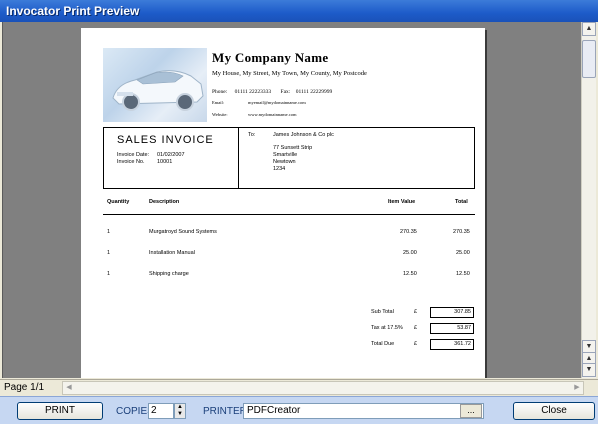  I want to click on to-line: Smartville, so click(285, 155).